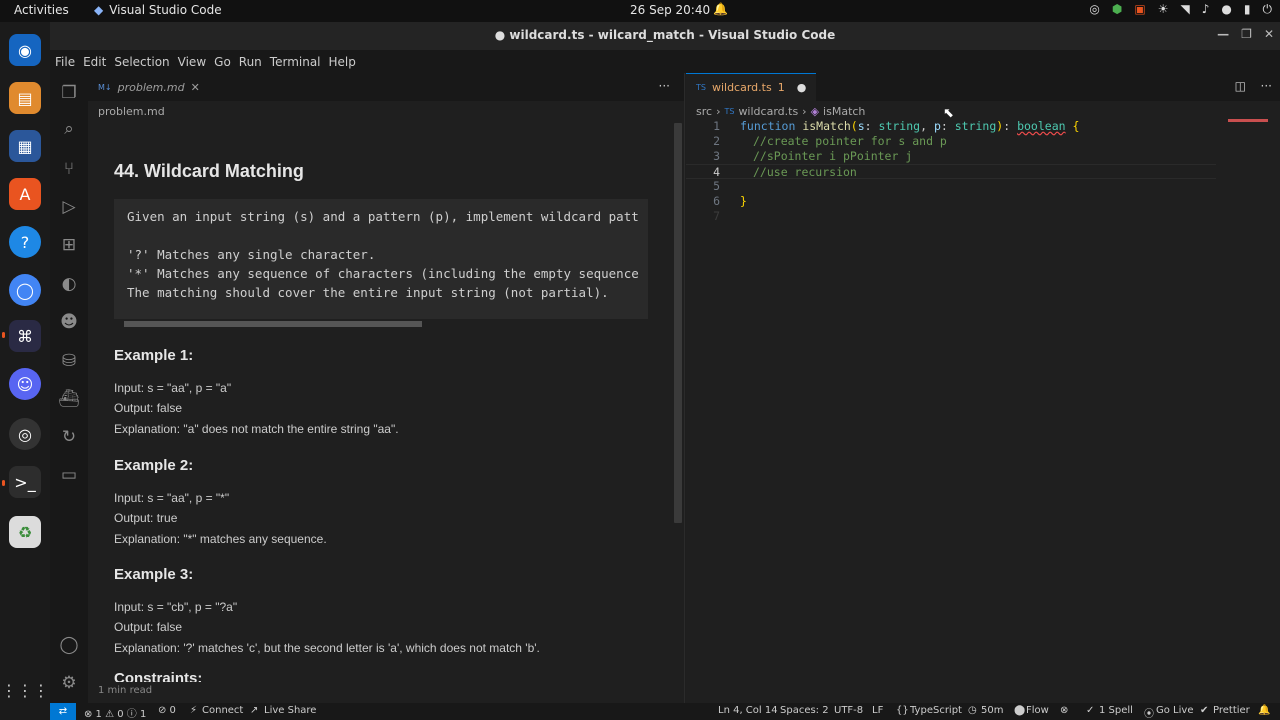  What do you see at coordinates (1240, 86) in the screenshot?
I see `split-editor-icon: ◫` at bounding box center [1240, 86].